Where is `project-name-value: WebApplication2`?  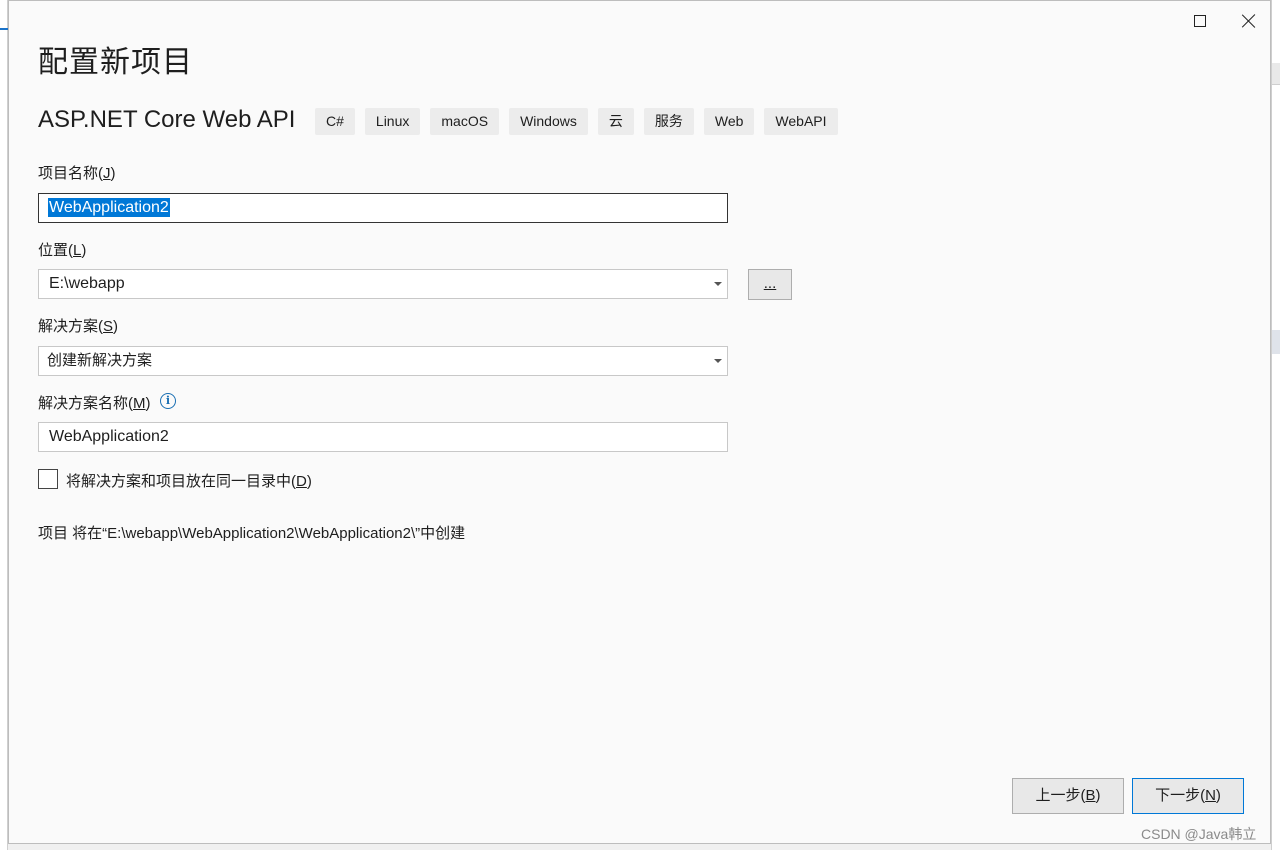 project-name-value: WebApplication2 is located at coordinates (109, 207).